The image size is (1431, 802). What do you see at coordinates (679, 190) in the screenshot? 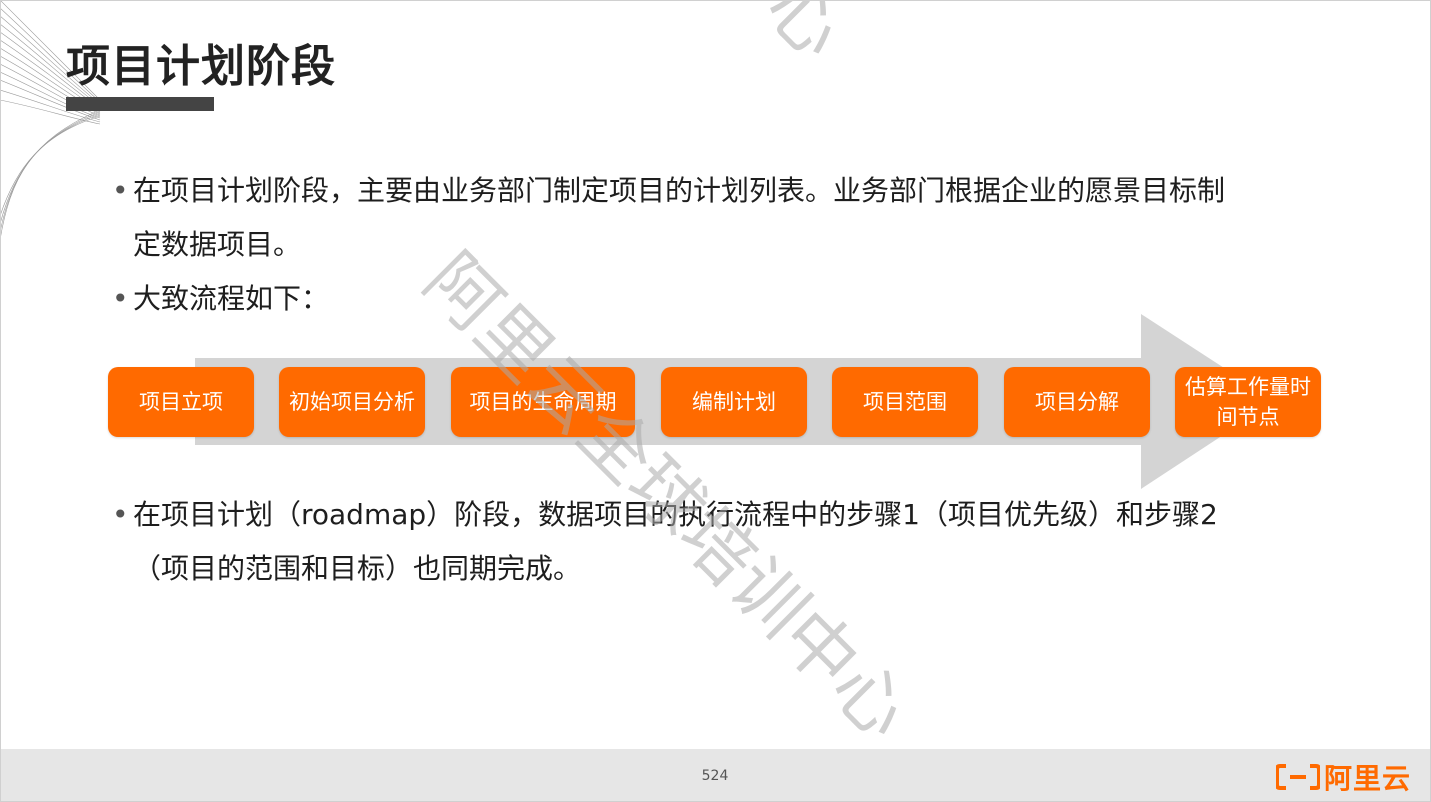
I see `bullet-text-line1: 在项目计划阶段，主要由业务部门制定项目的计划列表。业务部门根据企业的愿景目标制` at bounding box center [679, 190].